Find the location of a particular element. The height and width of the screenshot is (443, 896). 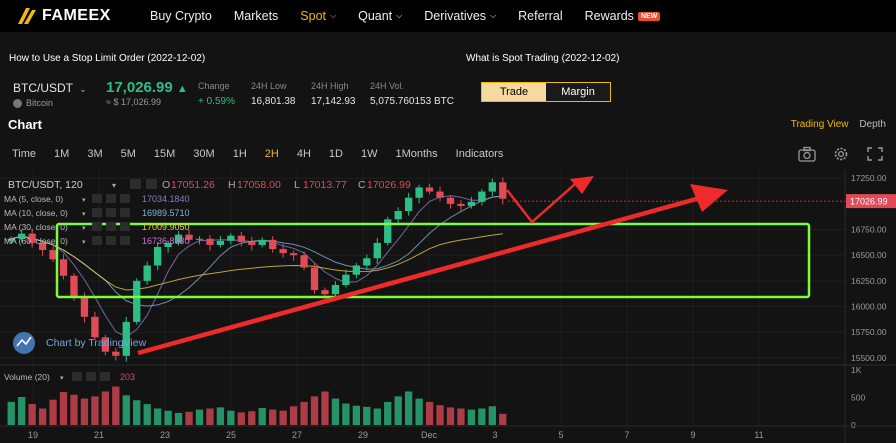

current-price-label: 17026.99 is located at coordinates (869, 202).